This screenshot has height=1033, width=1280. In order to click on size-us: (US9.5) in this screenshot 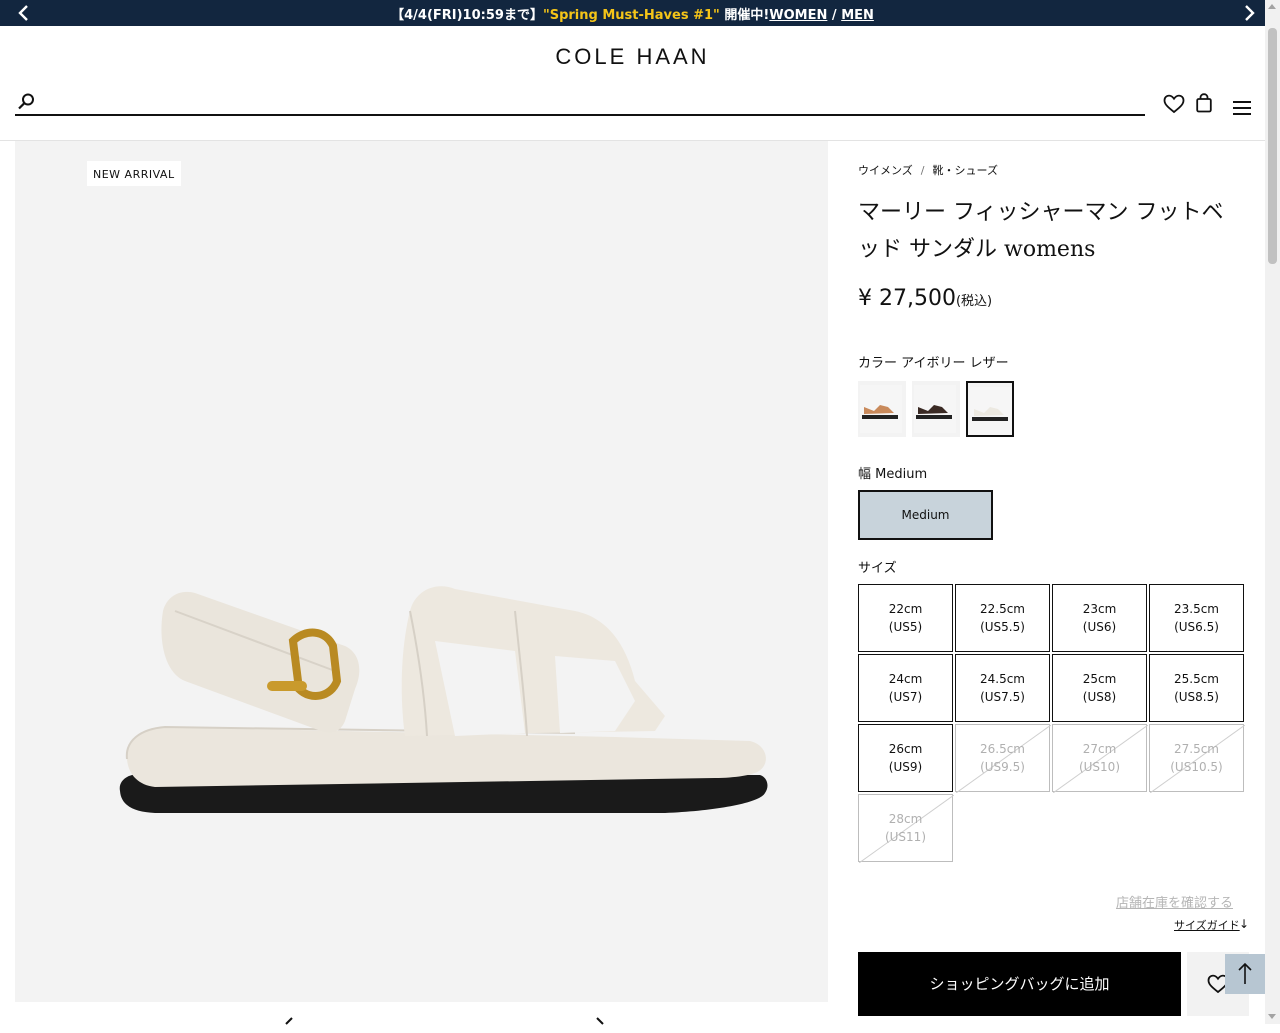, I will do `click(1002, 767)`.